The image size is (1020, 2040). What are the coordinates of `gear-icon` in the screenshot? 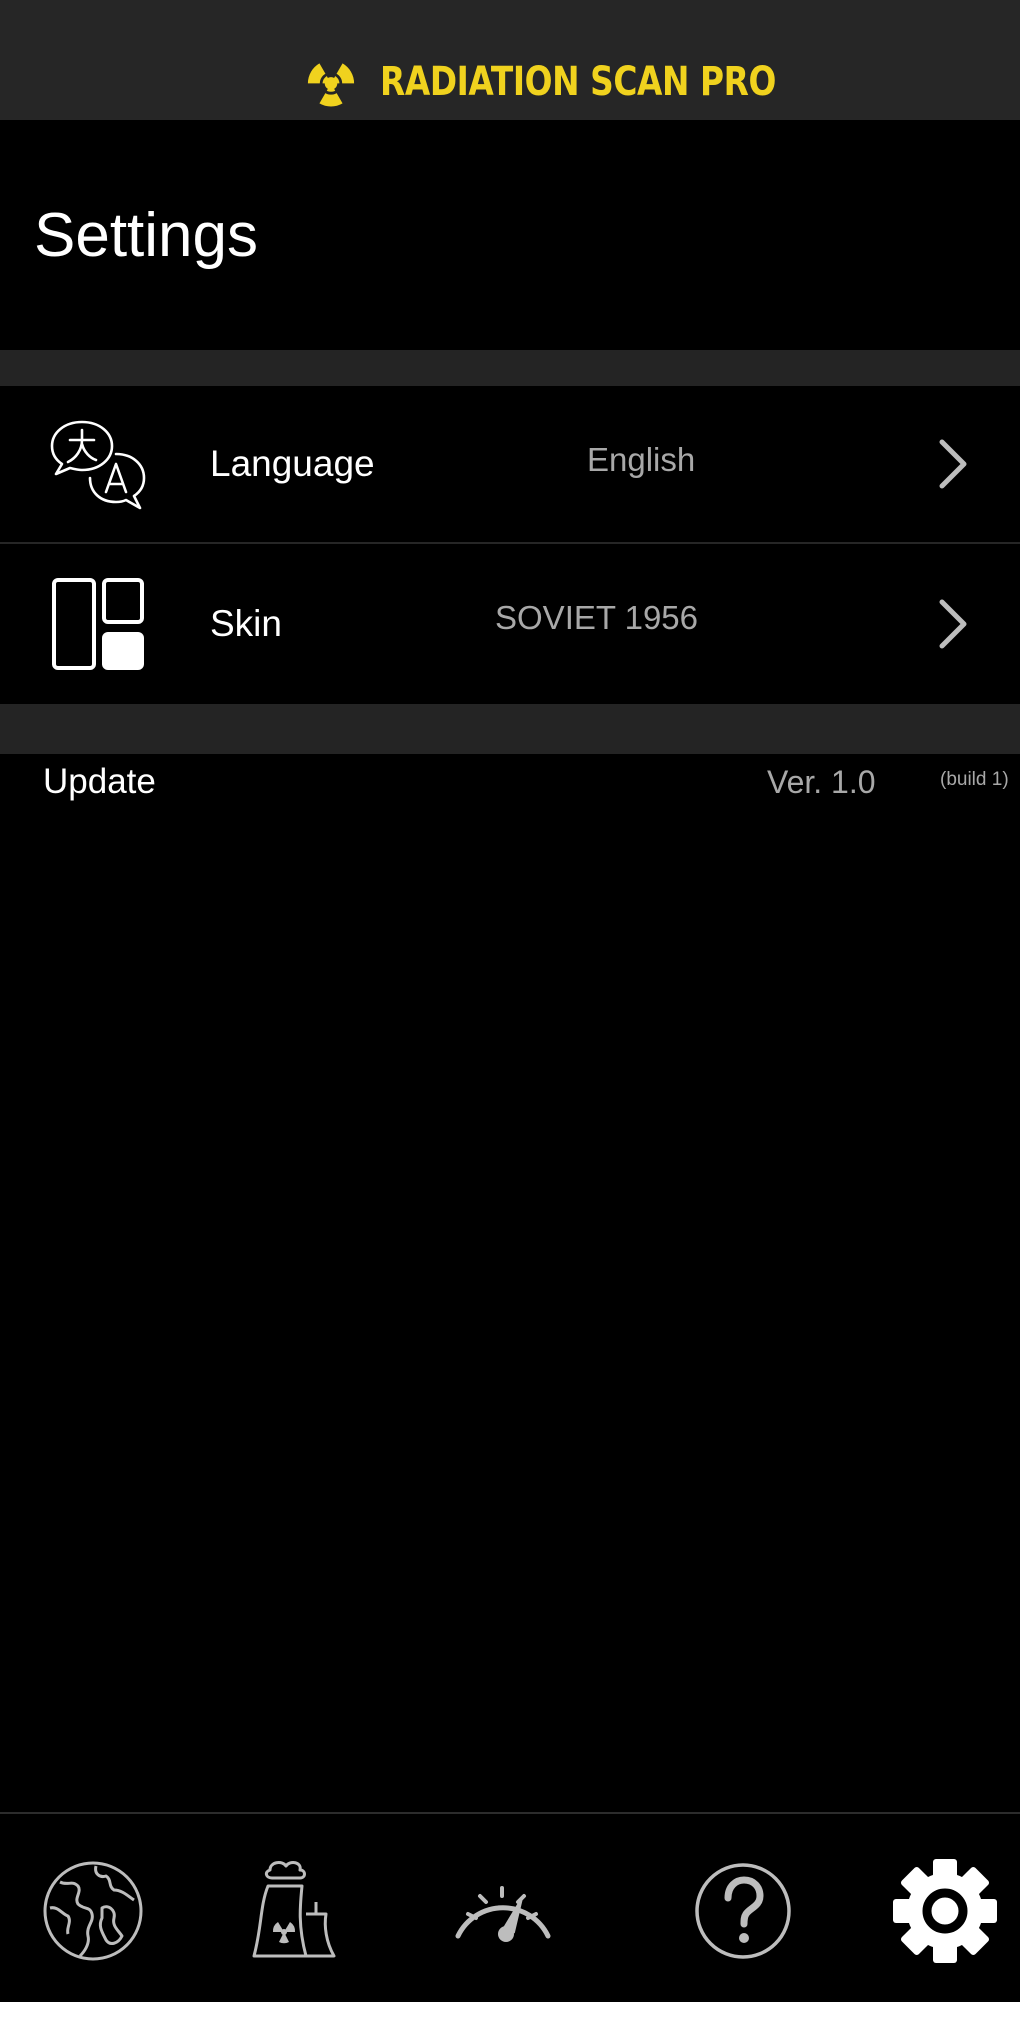 It's located at (945, 1911).